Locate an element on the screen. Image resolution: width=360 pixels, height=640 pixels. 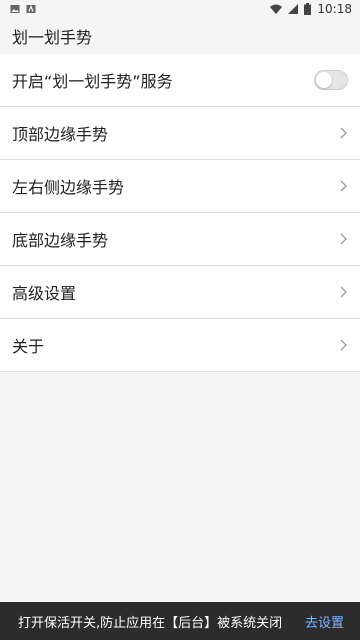
gesture-service-toggle-row: 开启“划一划手势”服务 is located at coordinates (180, 80).